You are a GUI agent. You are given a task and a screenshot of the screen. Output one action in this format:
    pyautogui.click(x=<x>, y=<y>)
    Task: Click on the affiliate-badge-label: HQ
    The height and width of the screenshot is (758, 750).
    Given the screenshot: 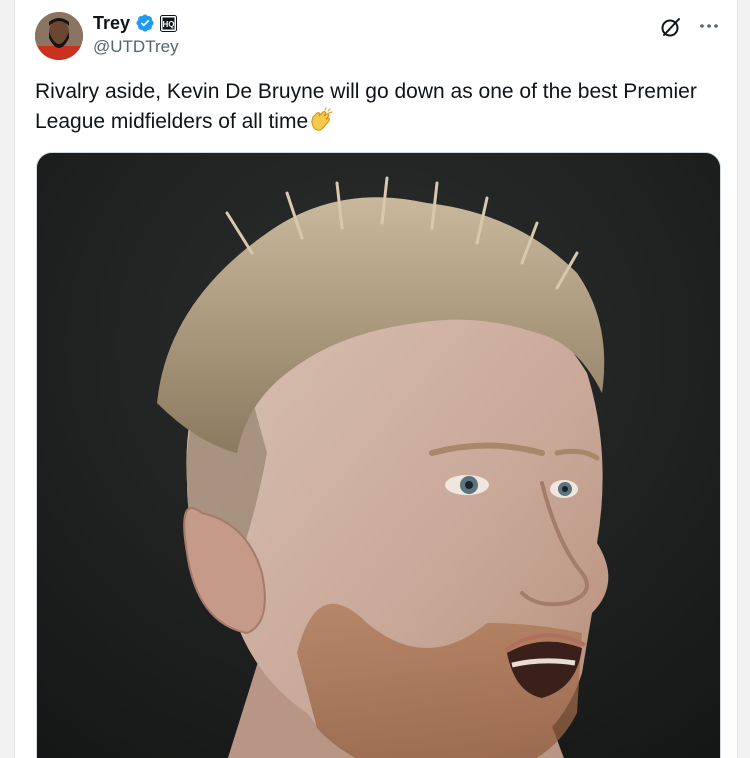 What is the action you would take?
    pyautogui.click(x=169, y=24)
    